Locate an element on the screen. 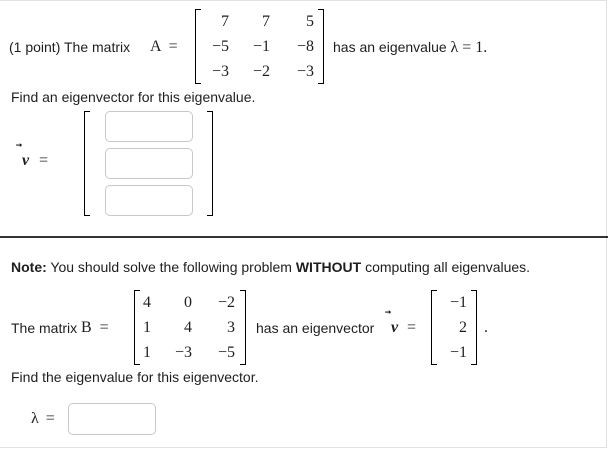  problem-1-header: (1 point) The matrix is located at coordinates (69, 47).